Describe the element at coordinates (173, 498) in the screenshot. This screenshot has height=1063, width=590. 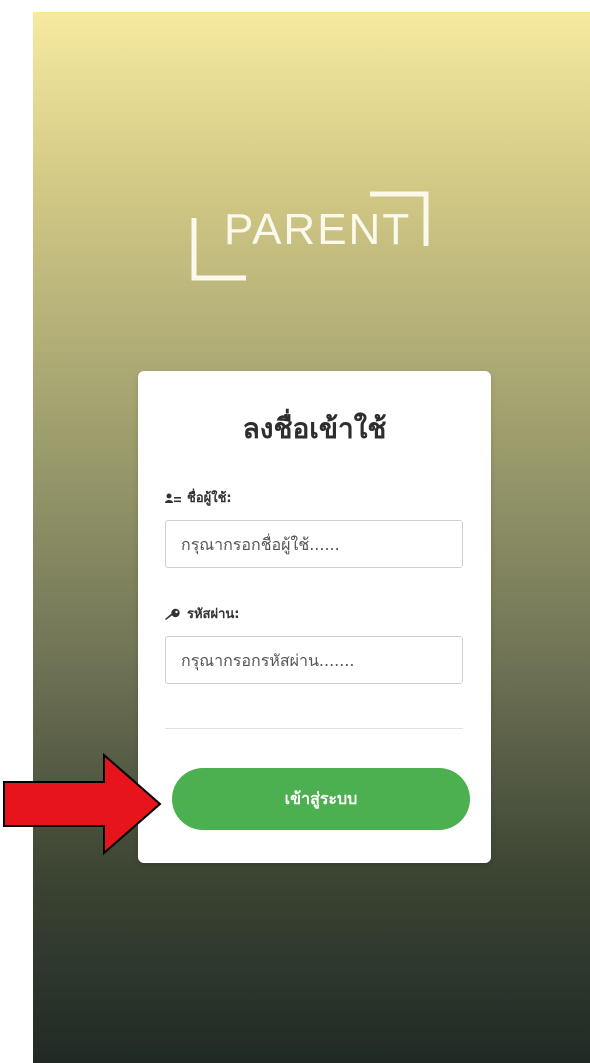
I see `user-icon` at that location.